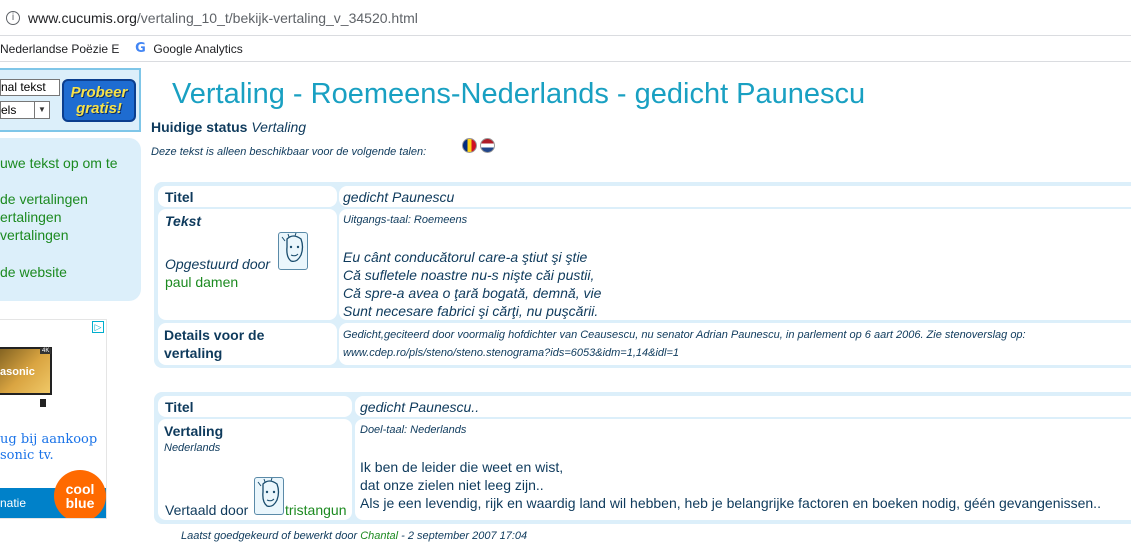  I want to click on probeer-gratis-button: Probeer gratis!, so click(99, 100).